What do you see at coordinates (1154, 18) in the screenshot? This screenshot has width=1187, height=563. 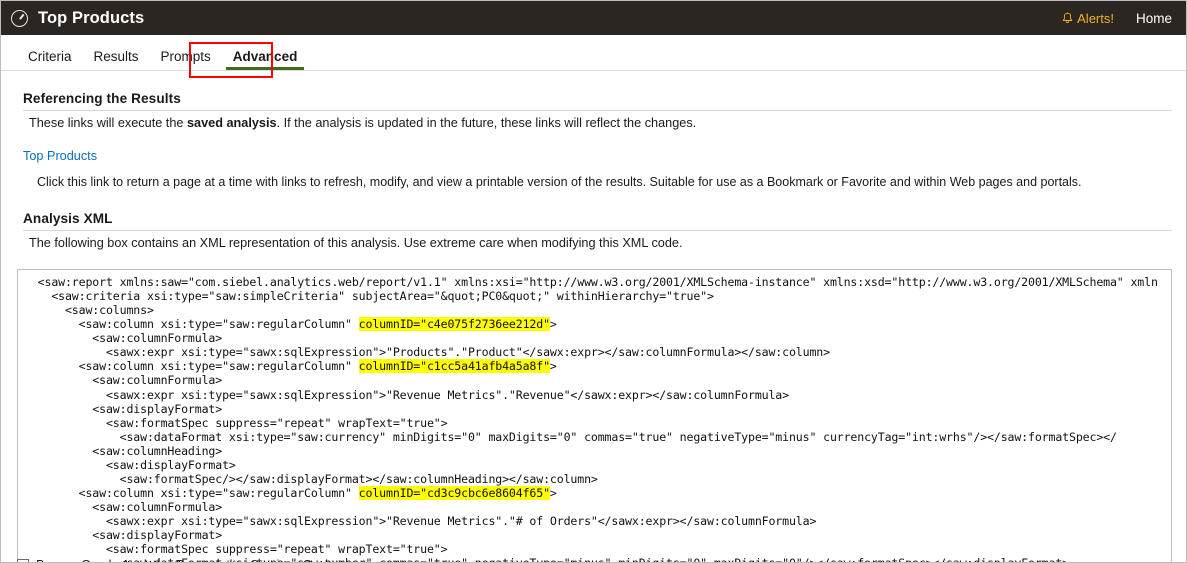 I see `home-link: Home` at bounding box center [1154, 18].